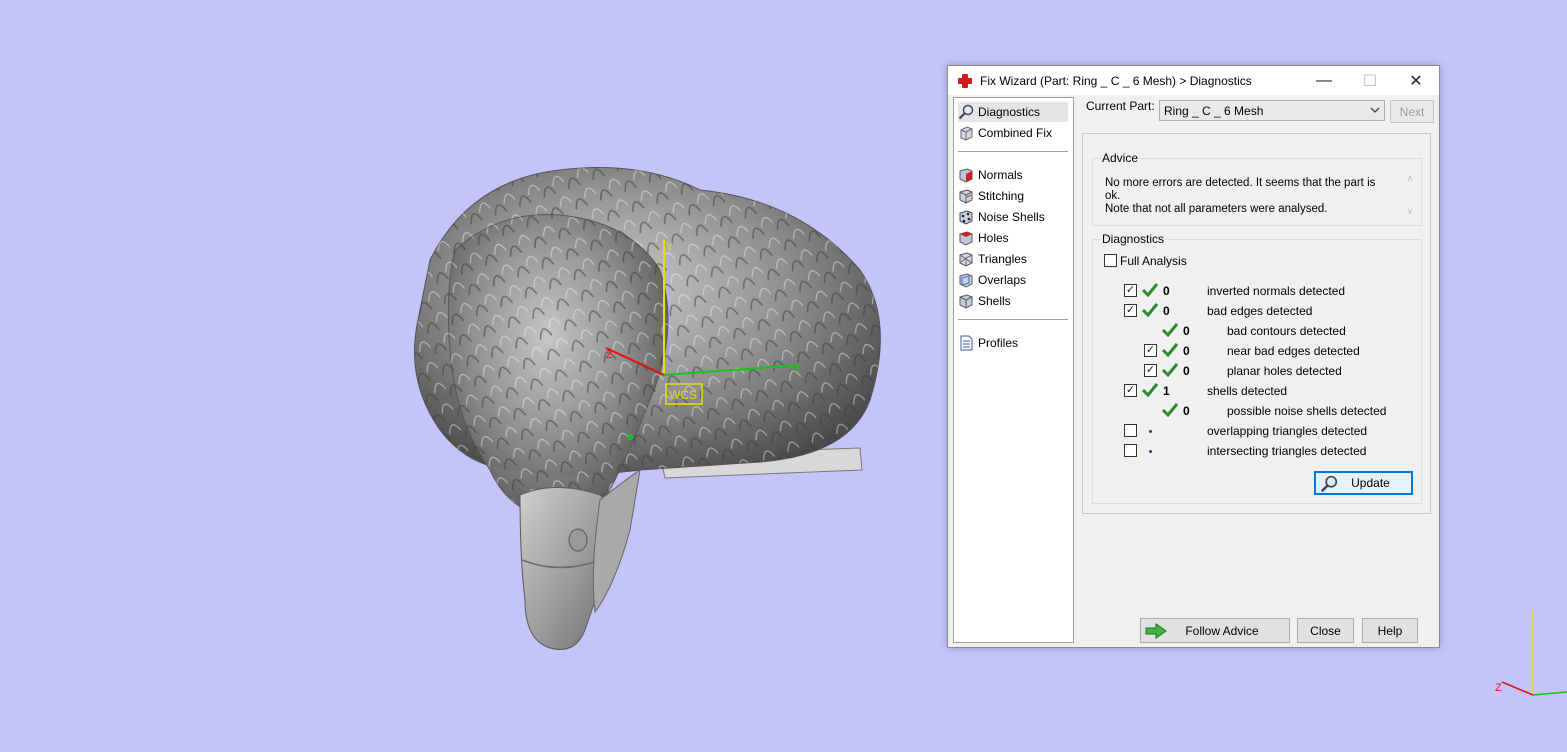  What do you see at coordinates (994, 301) in the screenshot?
I see `nav-item-label: Shells` at bounding box center [994, 301].